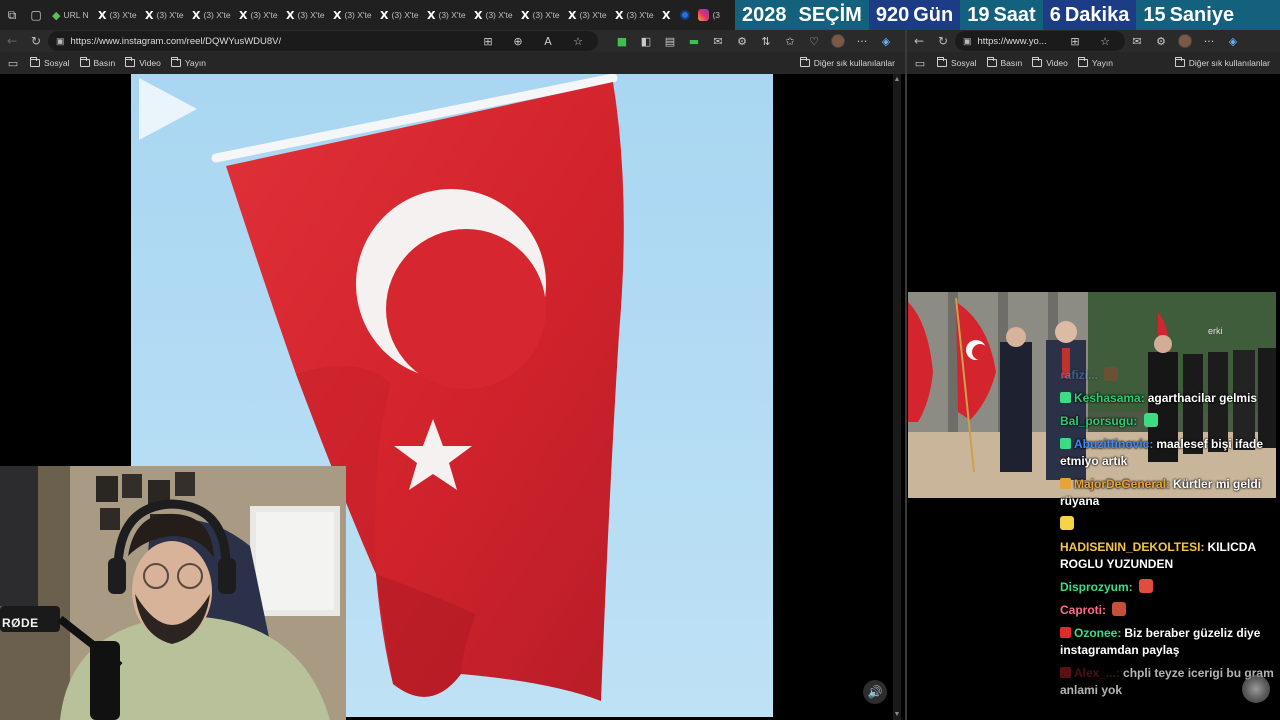 This screenshot has height=720, width=1280. What do you see at coordinates (694, 41) in the screenshot?
I see `extension-icon: ▬` at bounding box center [694, 41].